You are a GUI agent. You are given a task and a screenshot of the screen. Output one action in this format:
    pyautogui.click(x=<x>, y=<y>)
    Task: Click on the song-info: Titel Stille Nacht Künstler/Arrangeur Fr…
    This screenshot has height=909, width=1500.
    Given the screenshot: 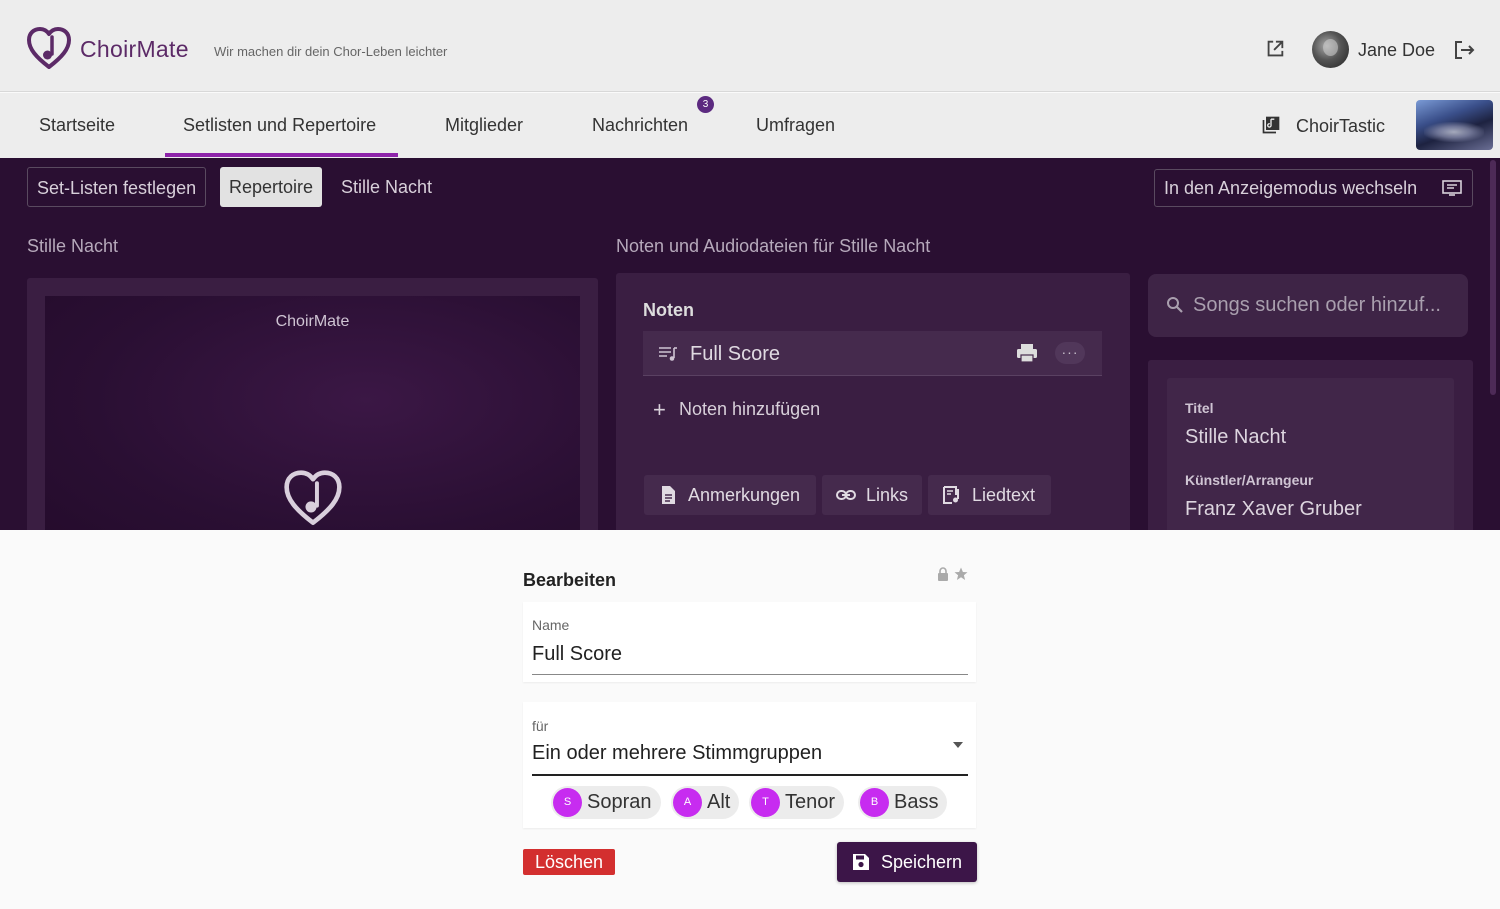 What is the action you would take?
    pyautogui.click(x=1310, y=454)
    